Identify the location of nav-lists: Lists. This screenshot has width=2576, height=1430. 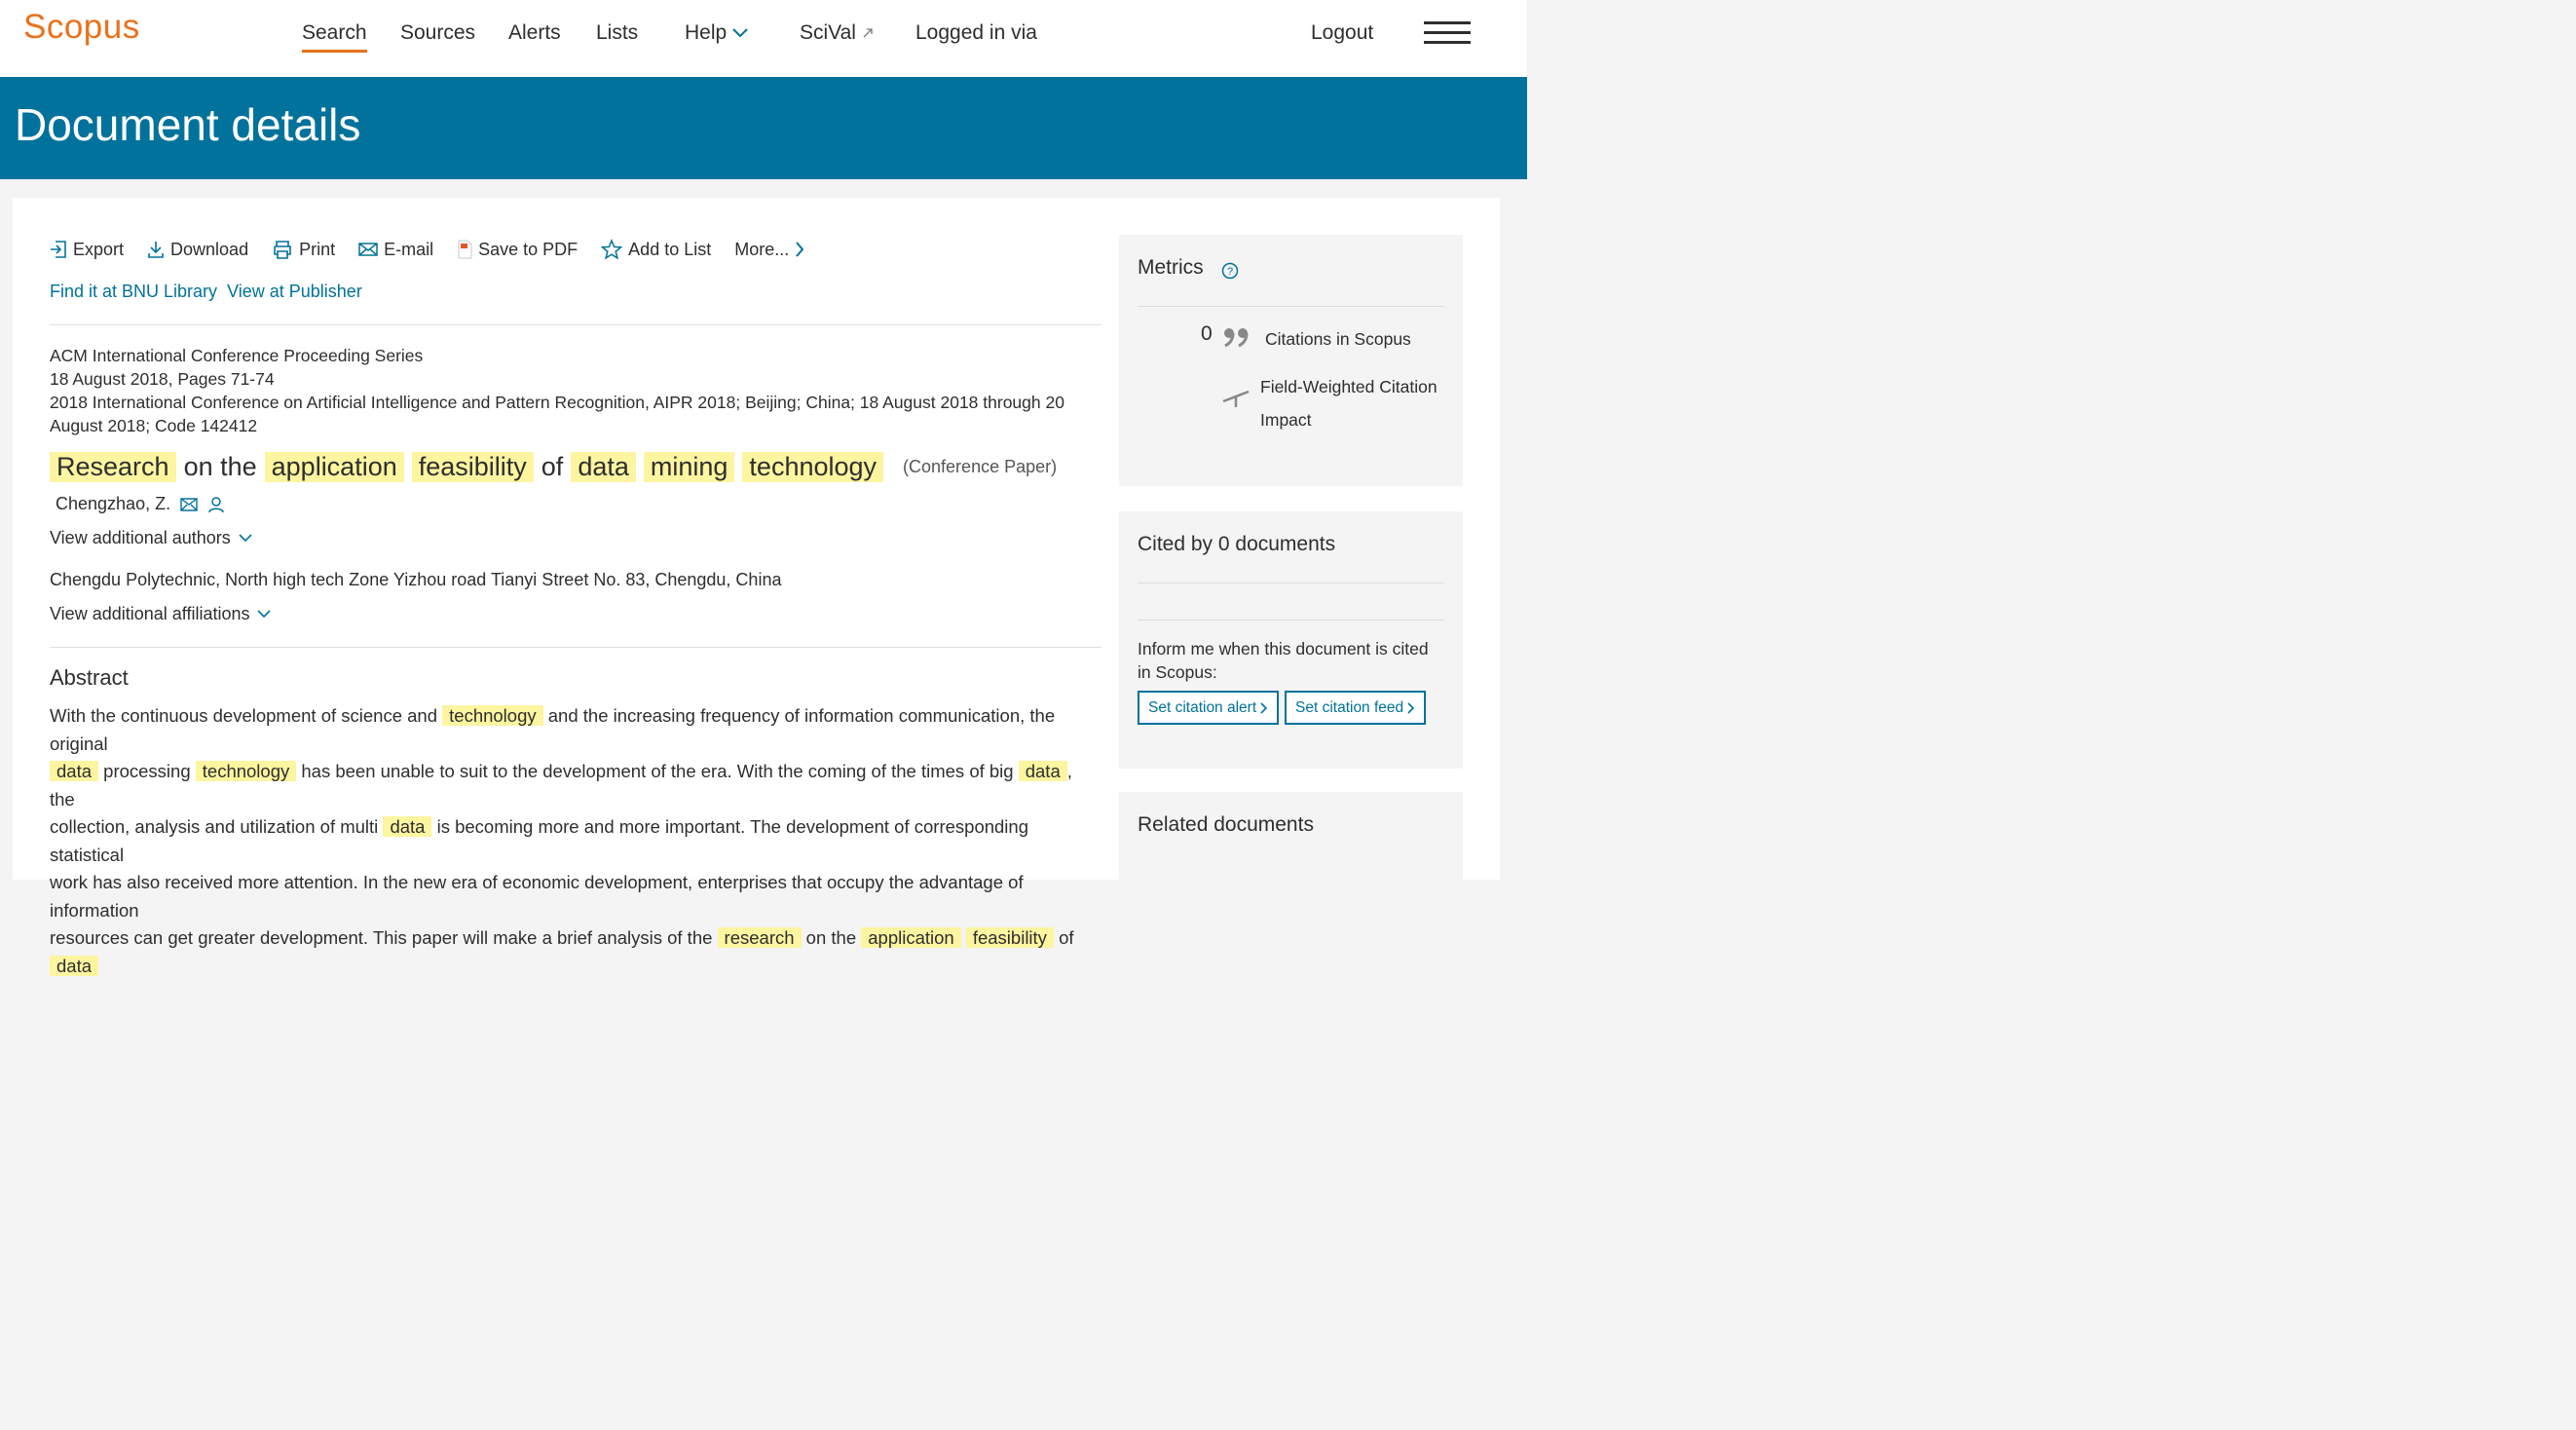
(617, 33).